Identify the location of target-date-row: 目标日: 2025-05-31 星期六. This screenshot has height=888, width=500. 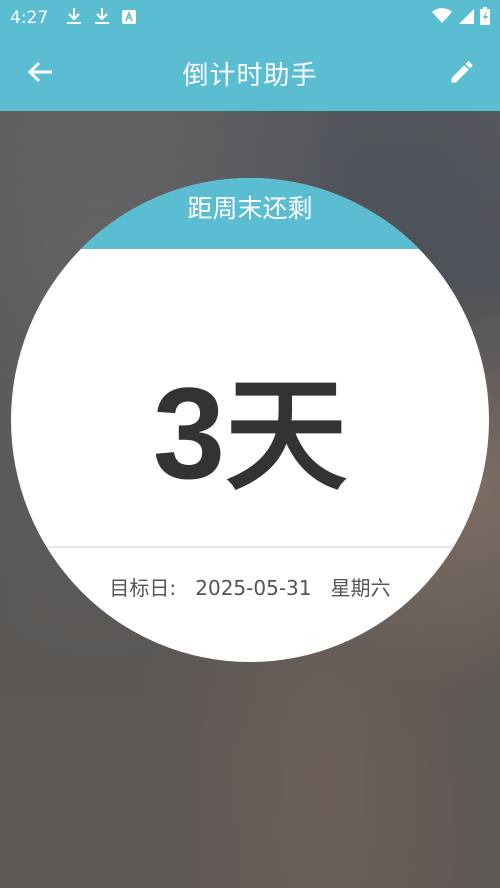
(250, 586).